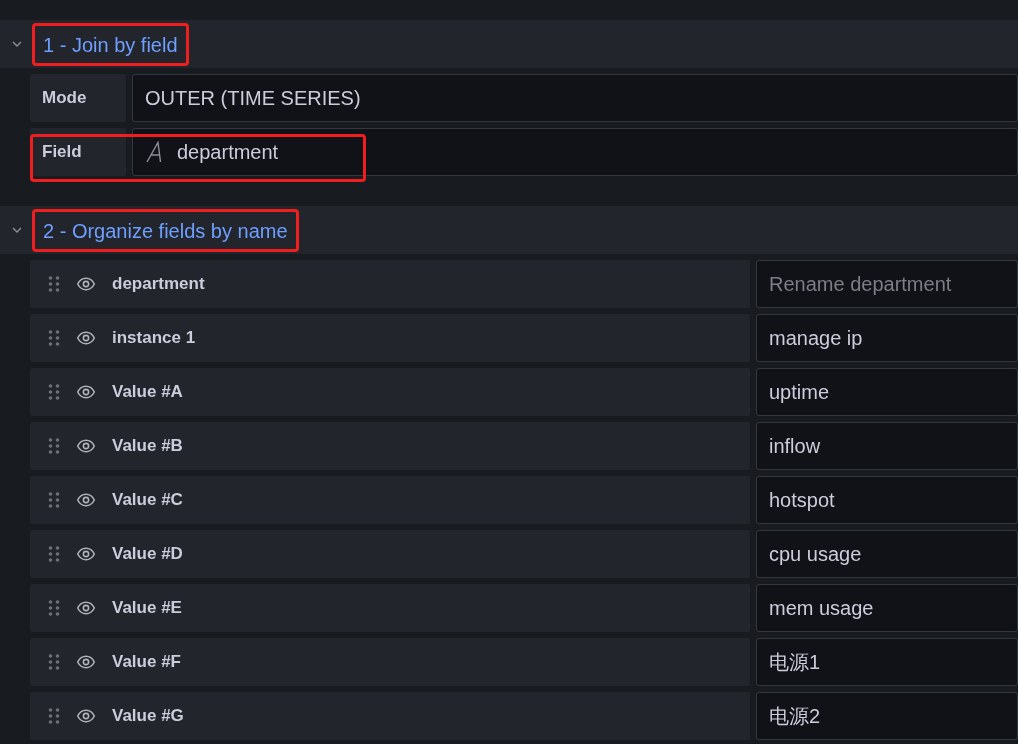  What do you see at coordinates (253, 98) in the screenshot?
I see `select-value: OUTER (TIME SERIES)` at bounding box center [253, 98].